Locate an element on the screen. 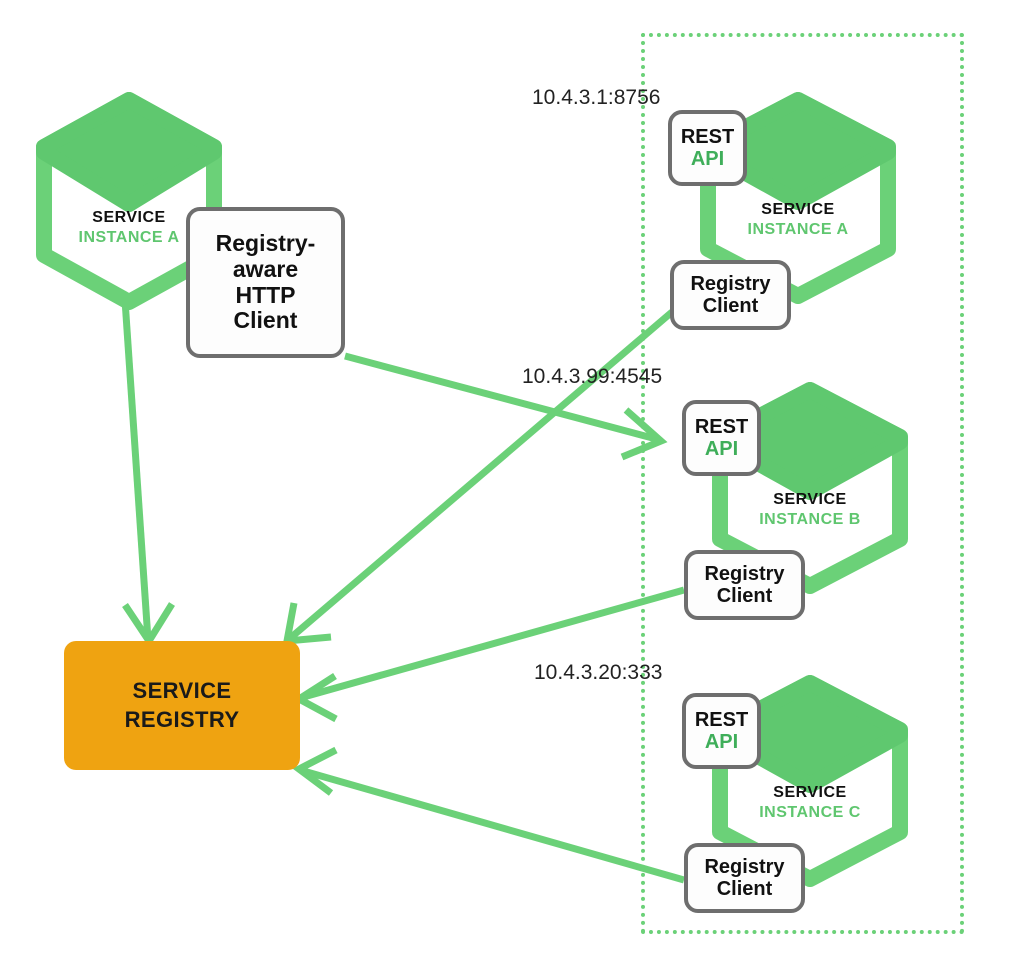 The height and width of the screenshot is (967, 1024). registry-client-box-instance-b: Registry Client is located at coordinates (744, 585).